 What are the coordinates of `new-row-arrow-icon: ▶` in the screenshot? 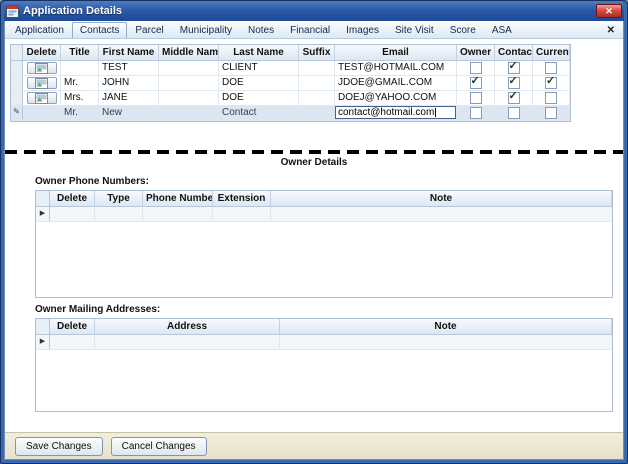 It's located at (42, 341).